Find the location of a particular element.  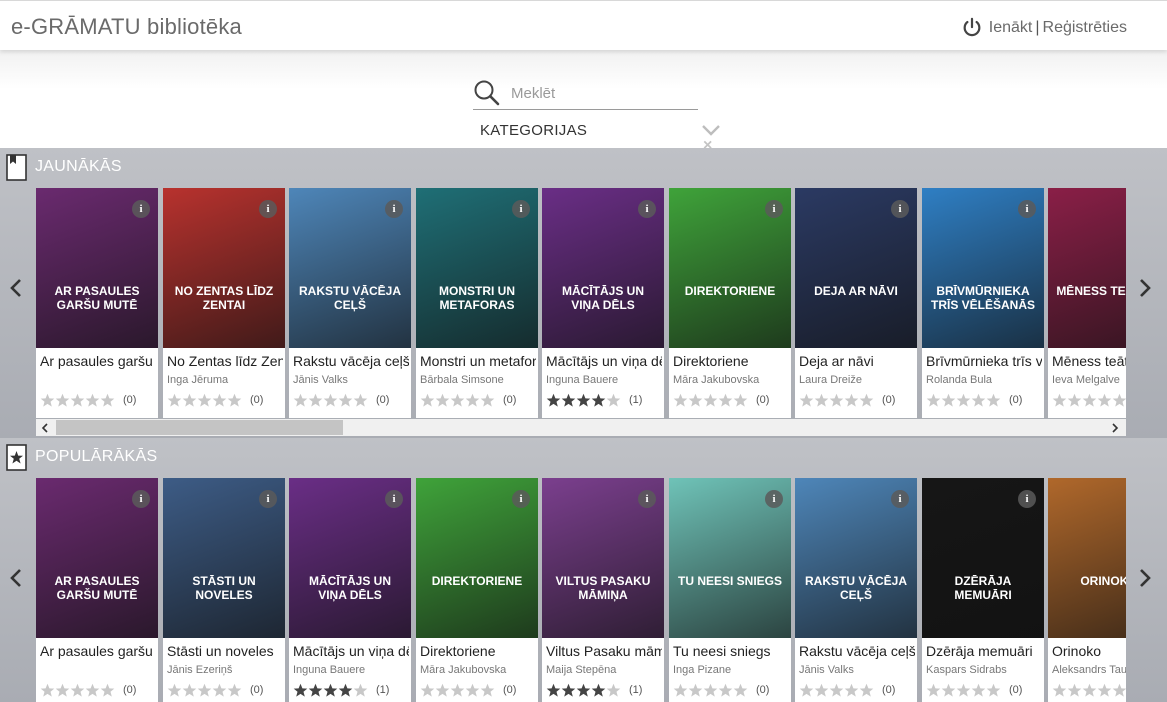

book-title: Ar pasaules garšu mutē is located at coordinates (98, 651).